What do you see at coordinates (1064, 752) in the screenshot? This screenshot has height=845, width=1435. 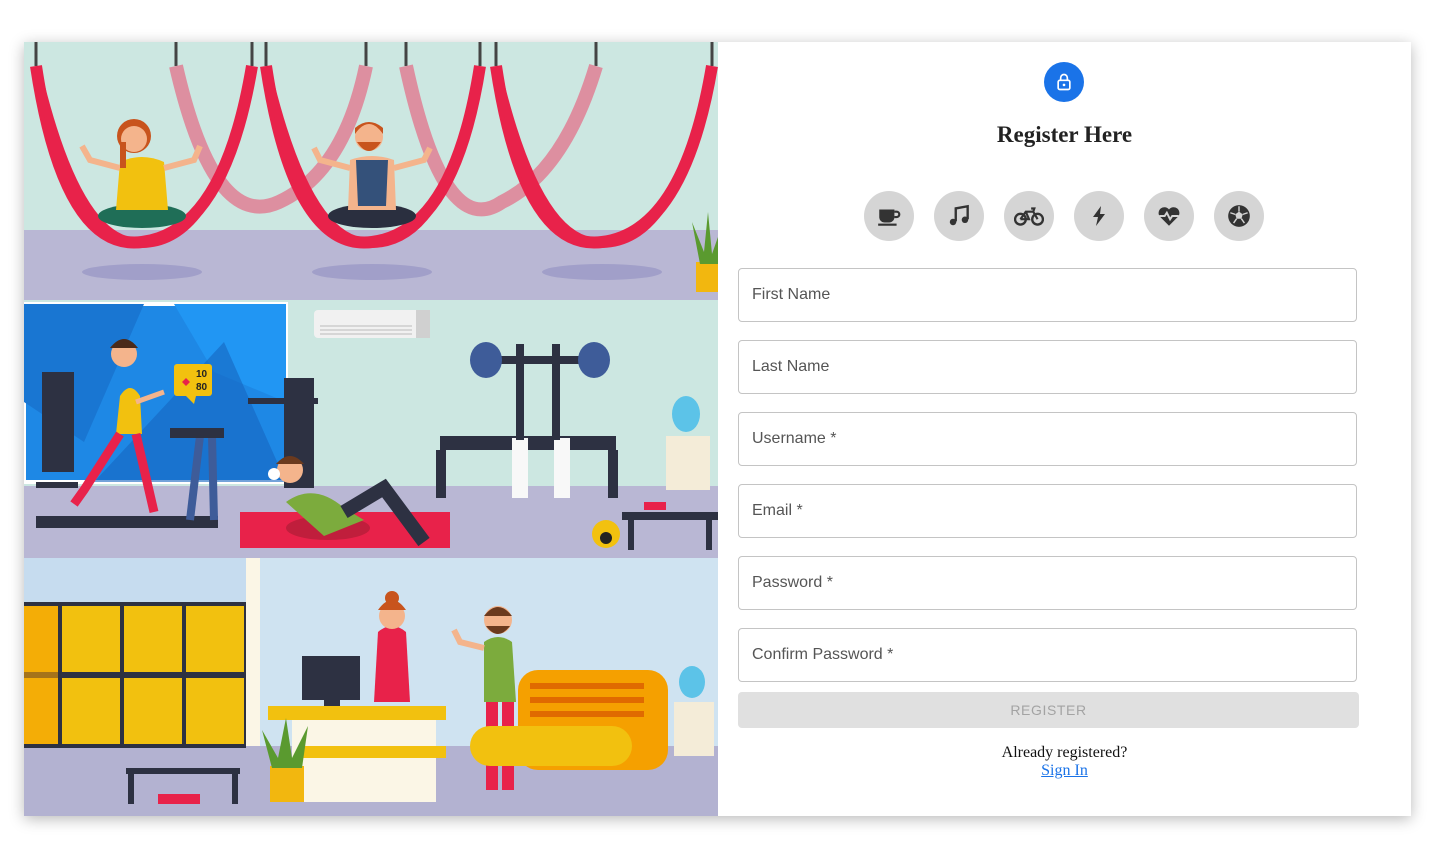 I see `already-registered-text: Already registered?` at bounding box center [1064, 752].